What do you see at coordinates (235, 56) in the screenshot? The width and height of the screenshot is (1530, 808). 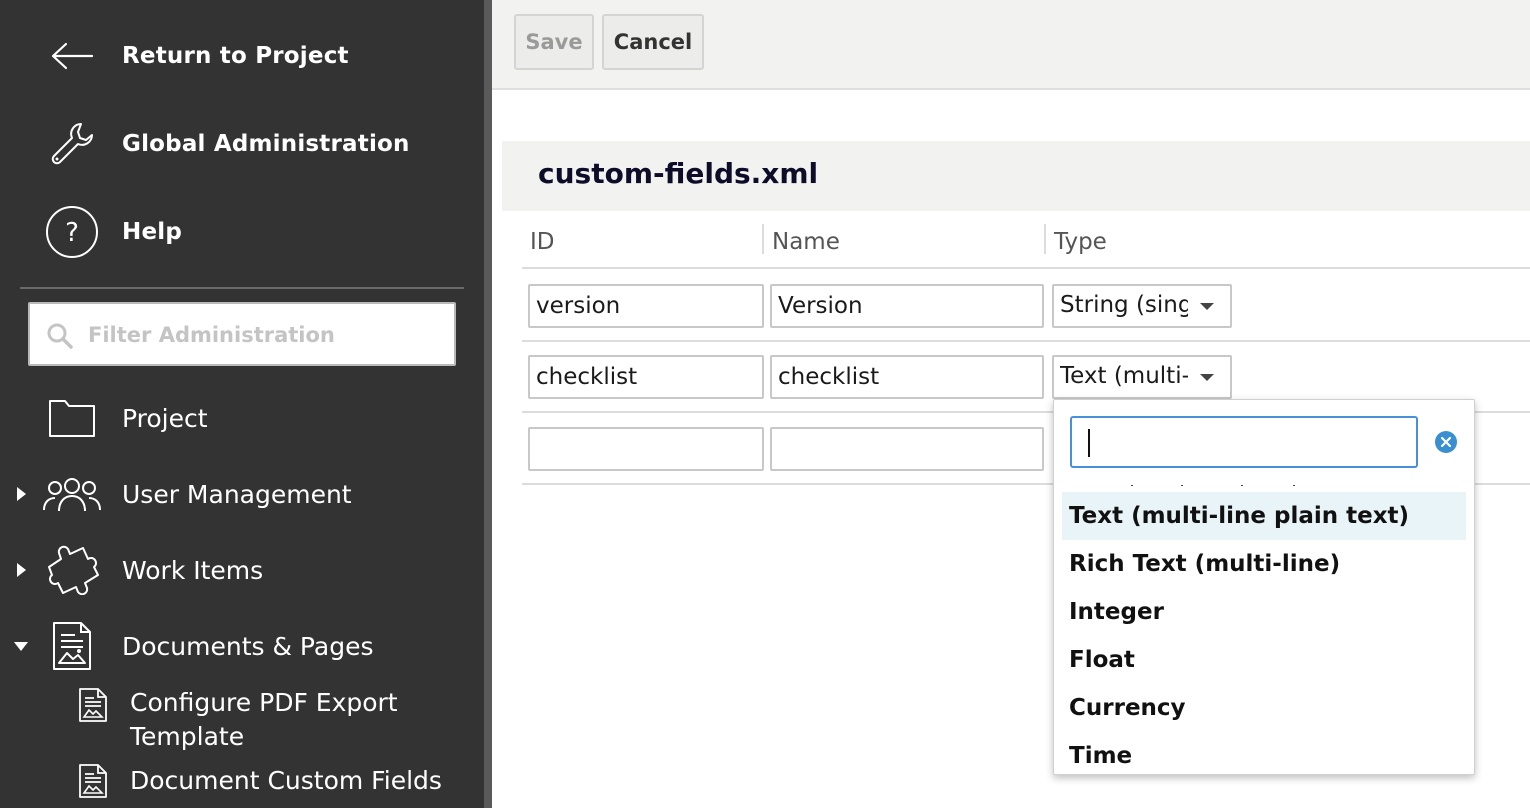 I see `return-to-project-label: Return to Project` at bounding box center [235, 56].